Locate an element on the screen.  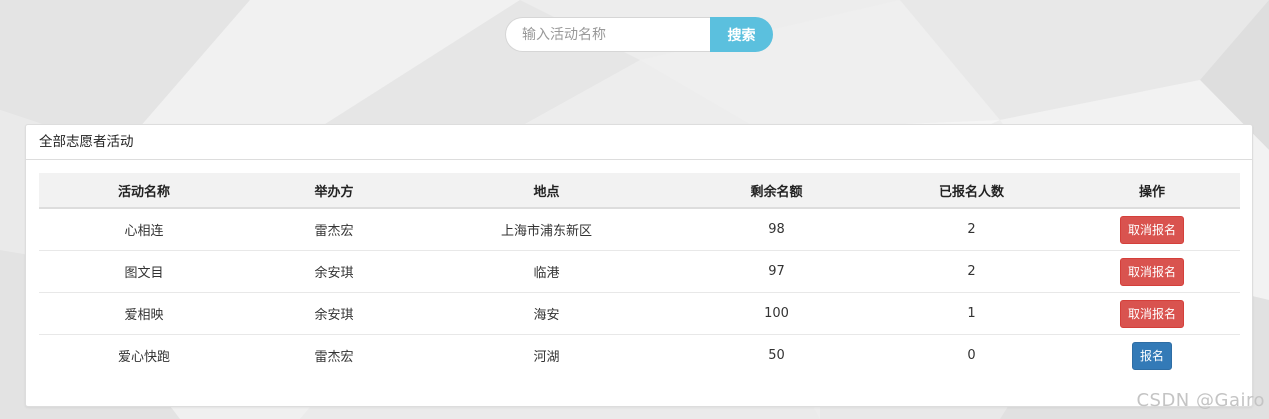
cell-remaining: 100 is located at coordinates (776, 313).